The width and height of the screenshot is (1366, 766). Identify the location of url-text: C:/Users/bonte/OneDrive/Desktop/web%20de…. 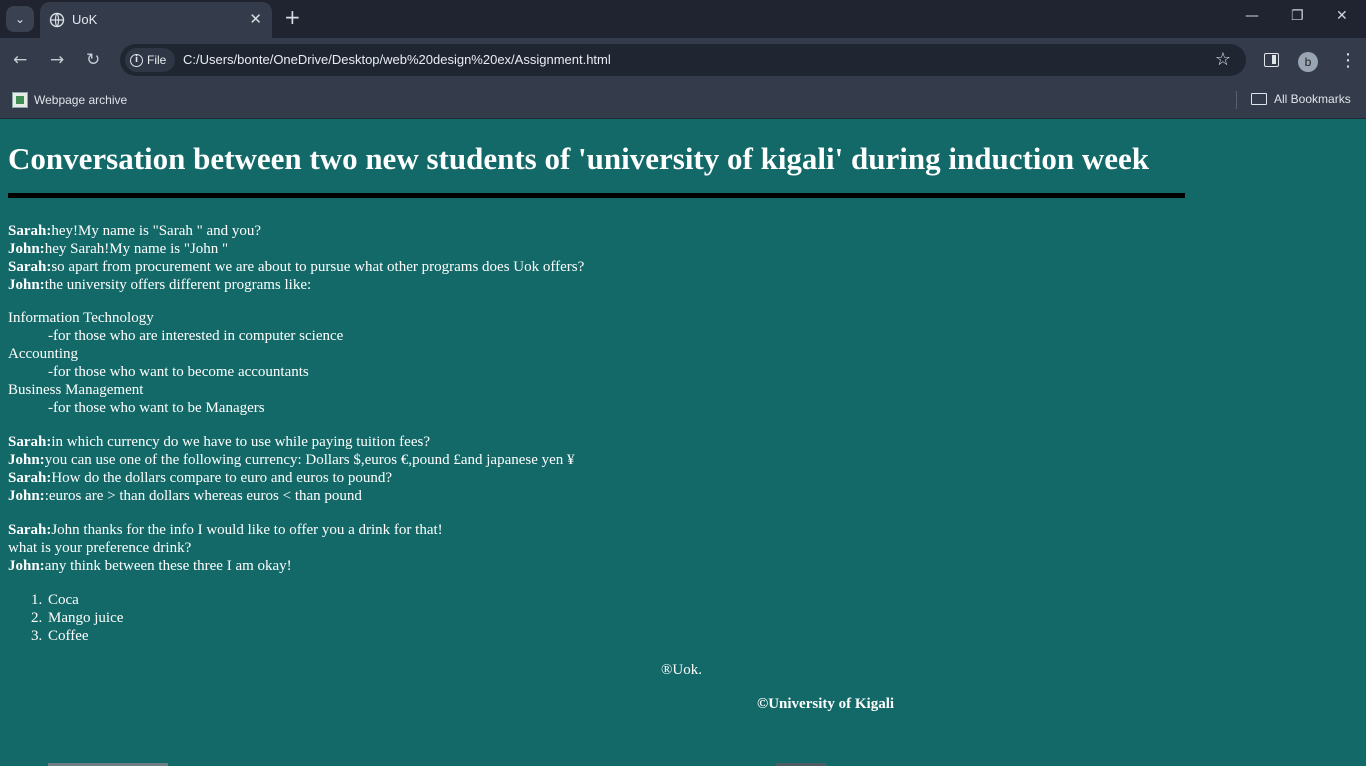
(397, 59).